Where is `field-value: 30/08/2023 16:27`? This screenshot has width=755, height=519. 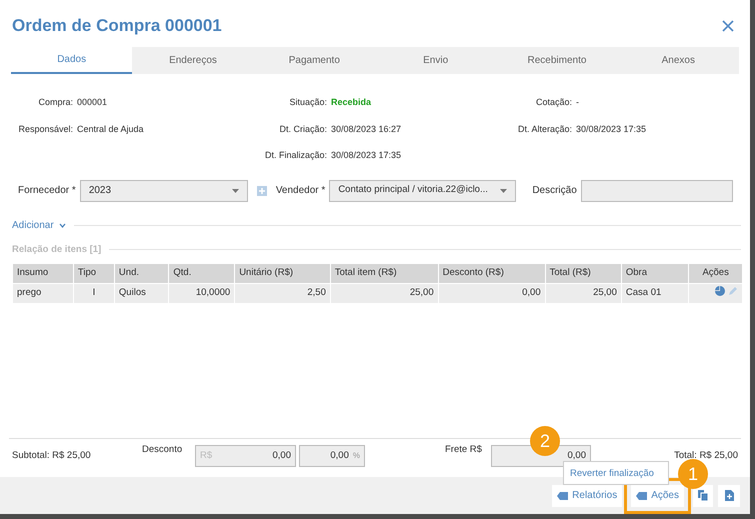 field-value: 30/08/2023 16:27 is located at coordinates (366, 129).